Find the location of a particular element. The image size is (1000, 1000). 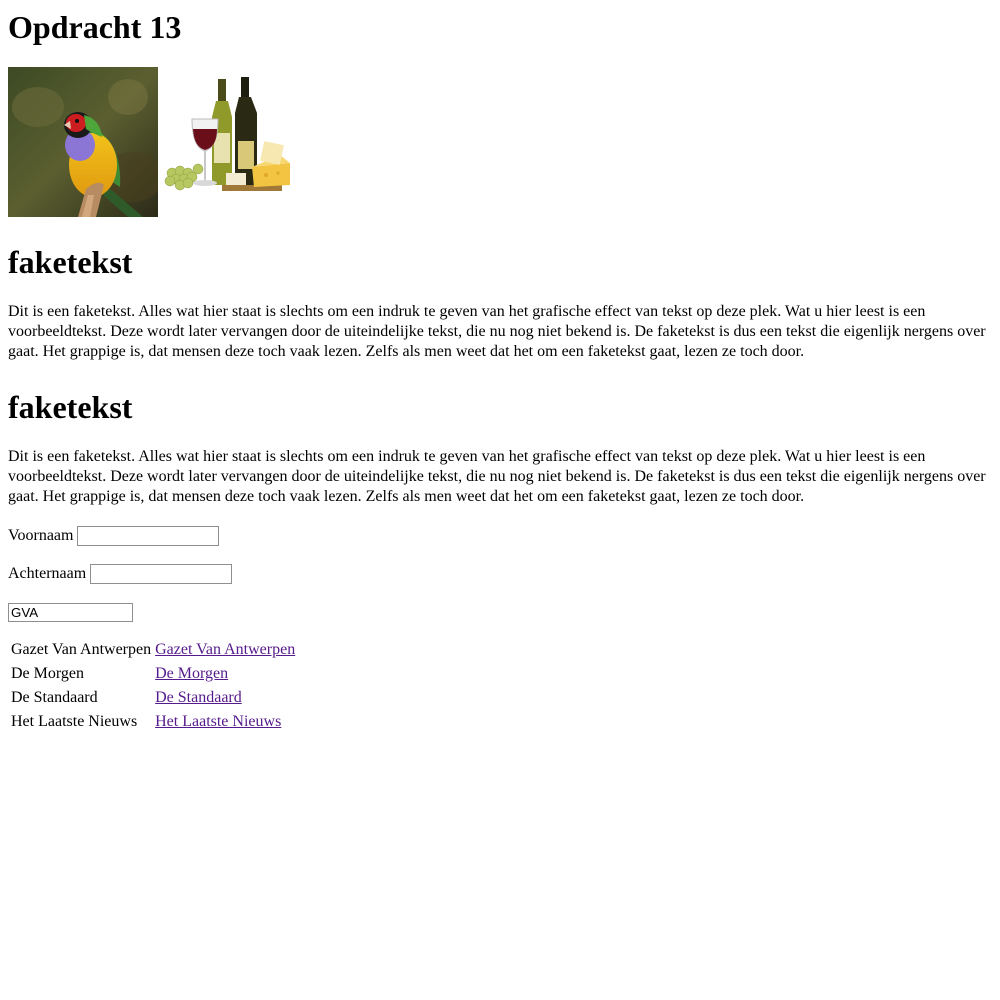

image-row is located at coordinates (500, 142).